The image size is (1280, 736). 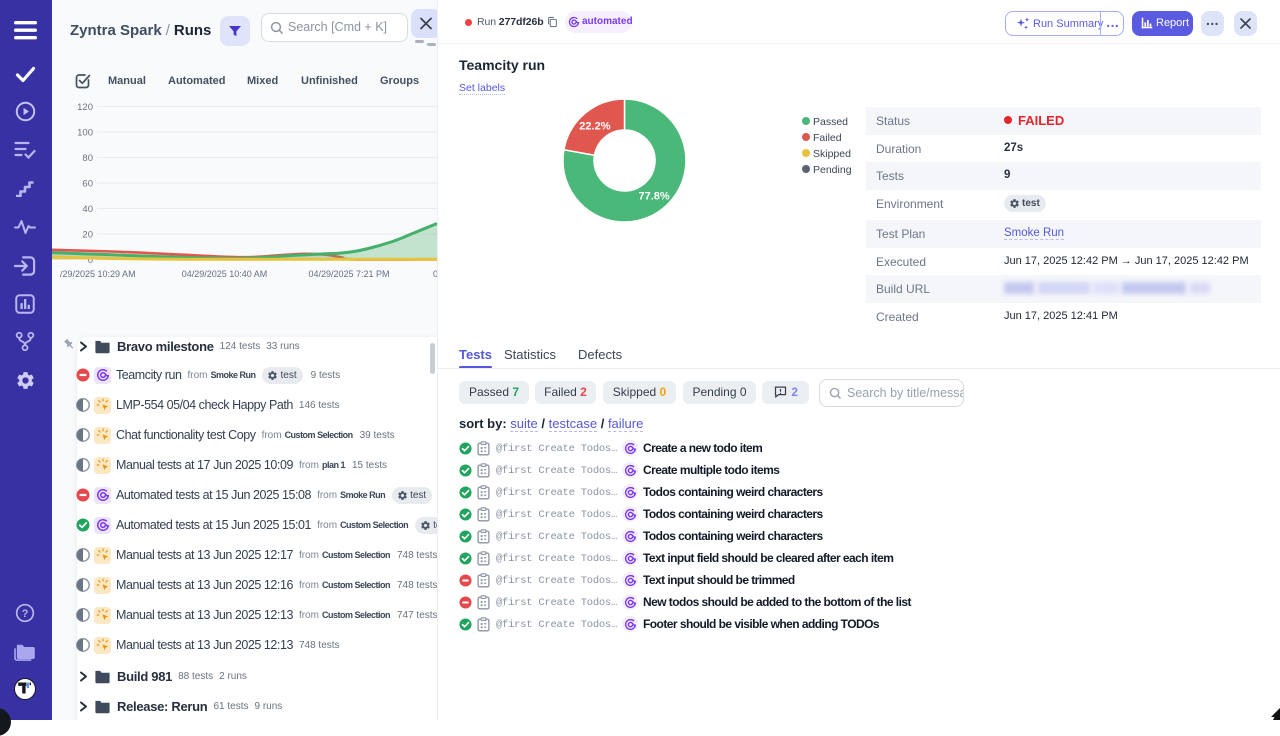 What do you see at coordinates (87, 209) in the screenshot?
I see `svg-text: 40` at bounding box center [87, 209].